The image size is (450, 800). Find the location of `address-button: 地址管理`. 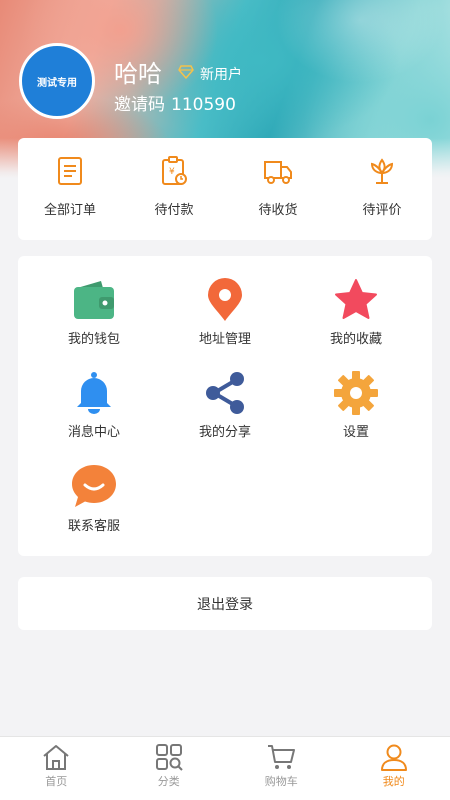

address-button: 地址管理 is located at coordinates (225, 312).